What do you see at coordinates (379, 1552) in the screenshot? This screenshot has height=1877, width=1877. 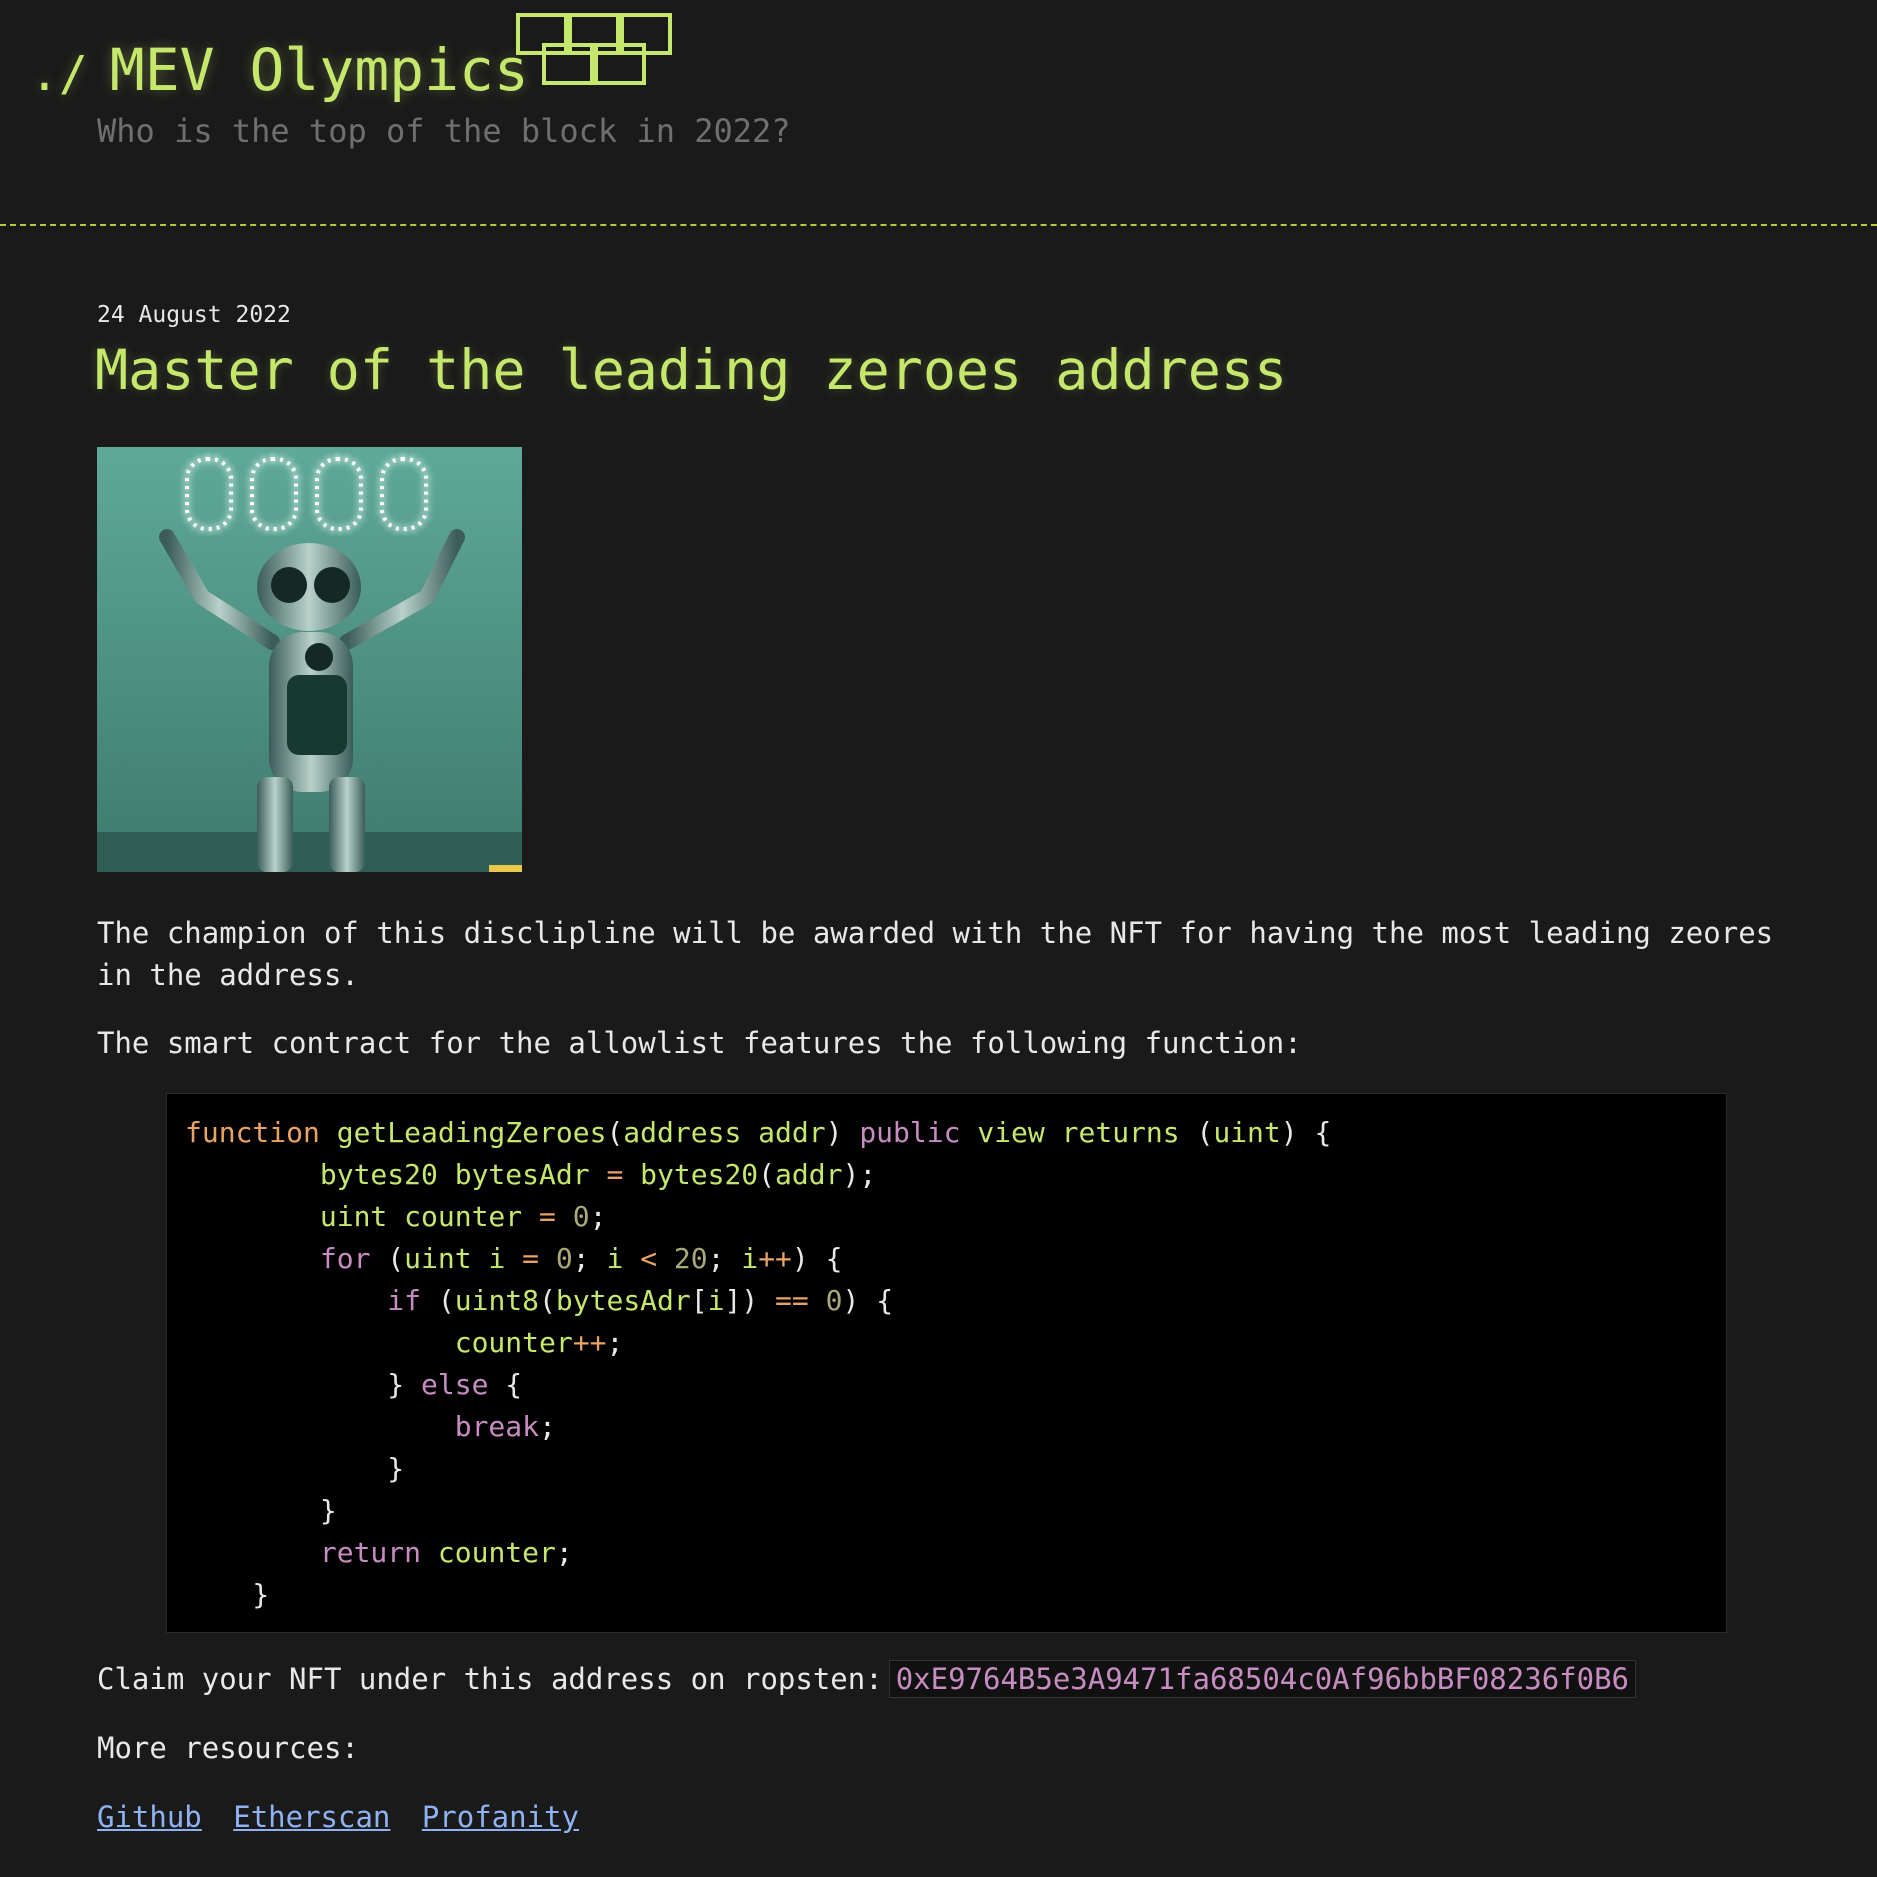 I see `code-line: return counter;` at bounding box center [379, 1552].